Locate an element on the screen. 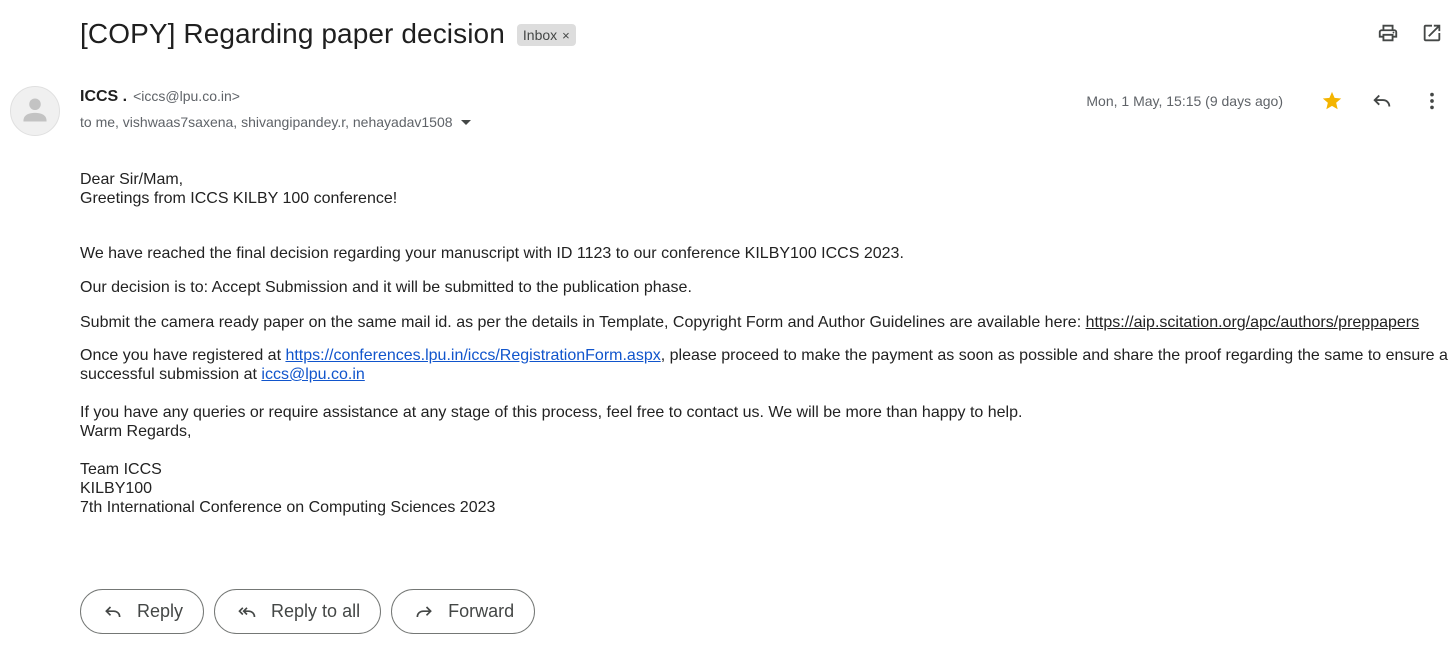 This screenshot has height=668, width=1453. sender-line: ICCS . <iccs@lpu.co.in> is located at coordinates (160, 97).